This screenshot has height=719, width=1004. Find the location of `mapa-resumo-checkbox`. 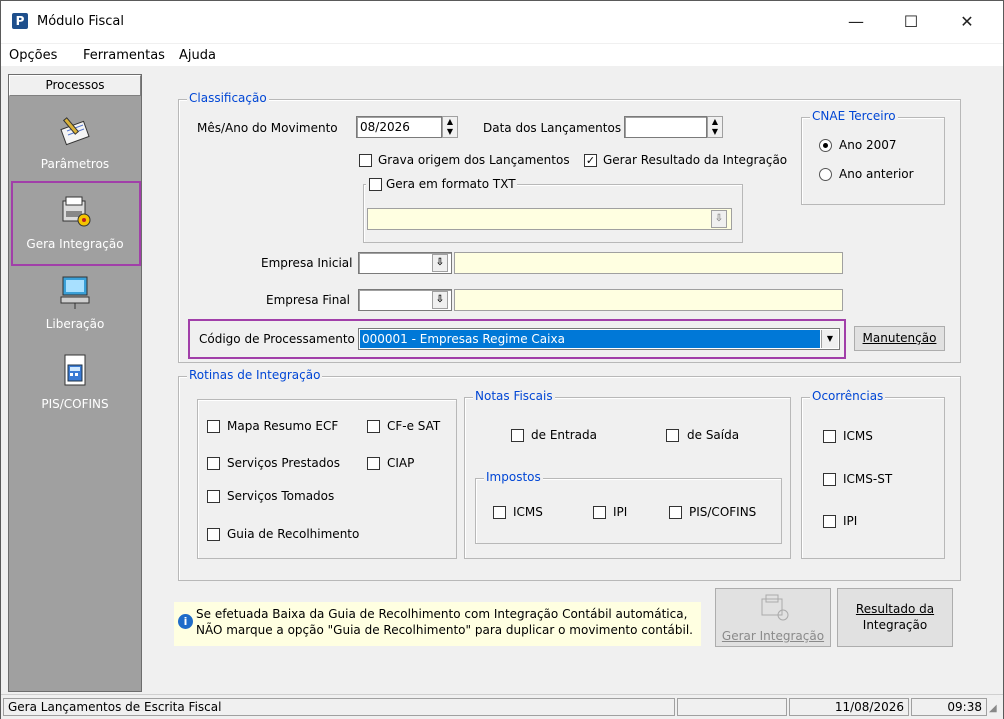

mapa-resumo-checkbox is located at coordinates (213, 426).